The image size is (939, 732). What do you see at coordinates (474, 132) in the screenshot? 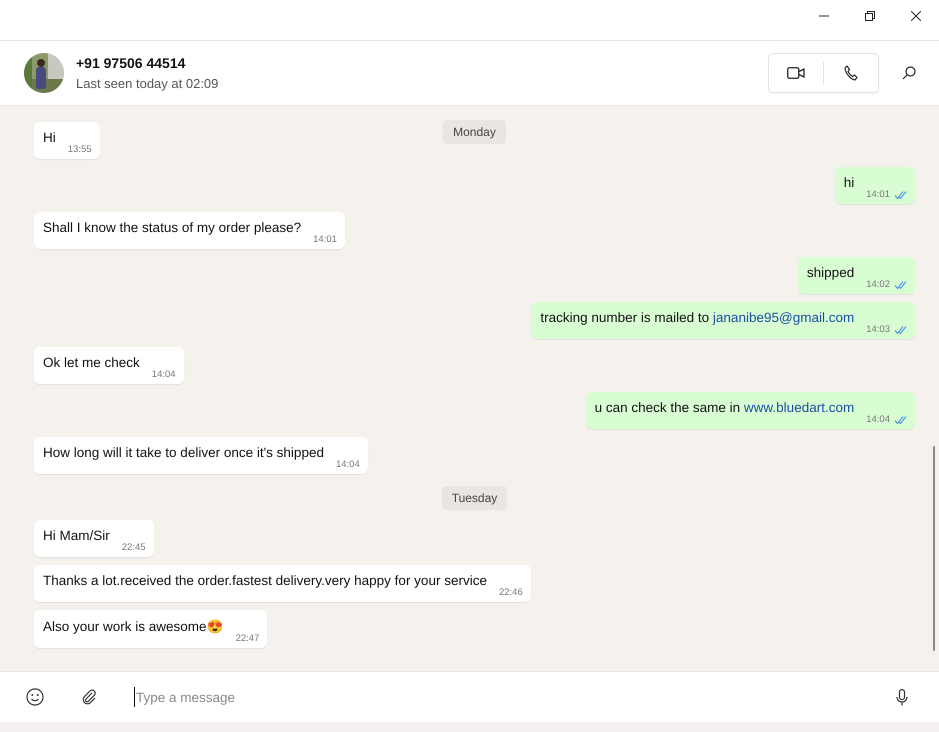
I see `date-label: Monday` at bounding box center [474, 132].